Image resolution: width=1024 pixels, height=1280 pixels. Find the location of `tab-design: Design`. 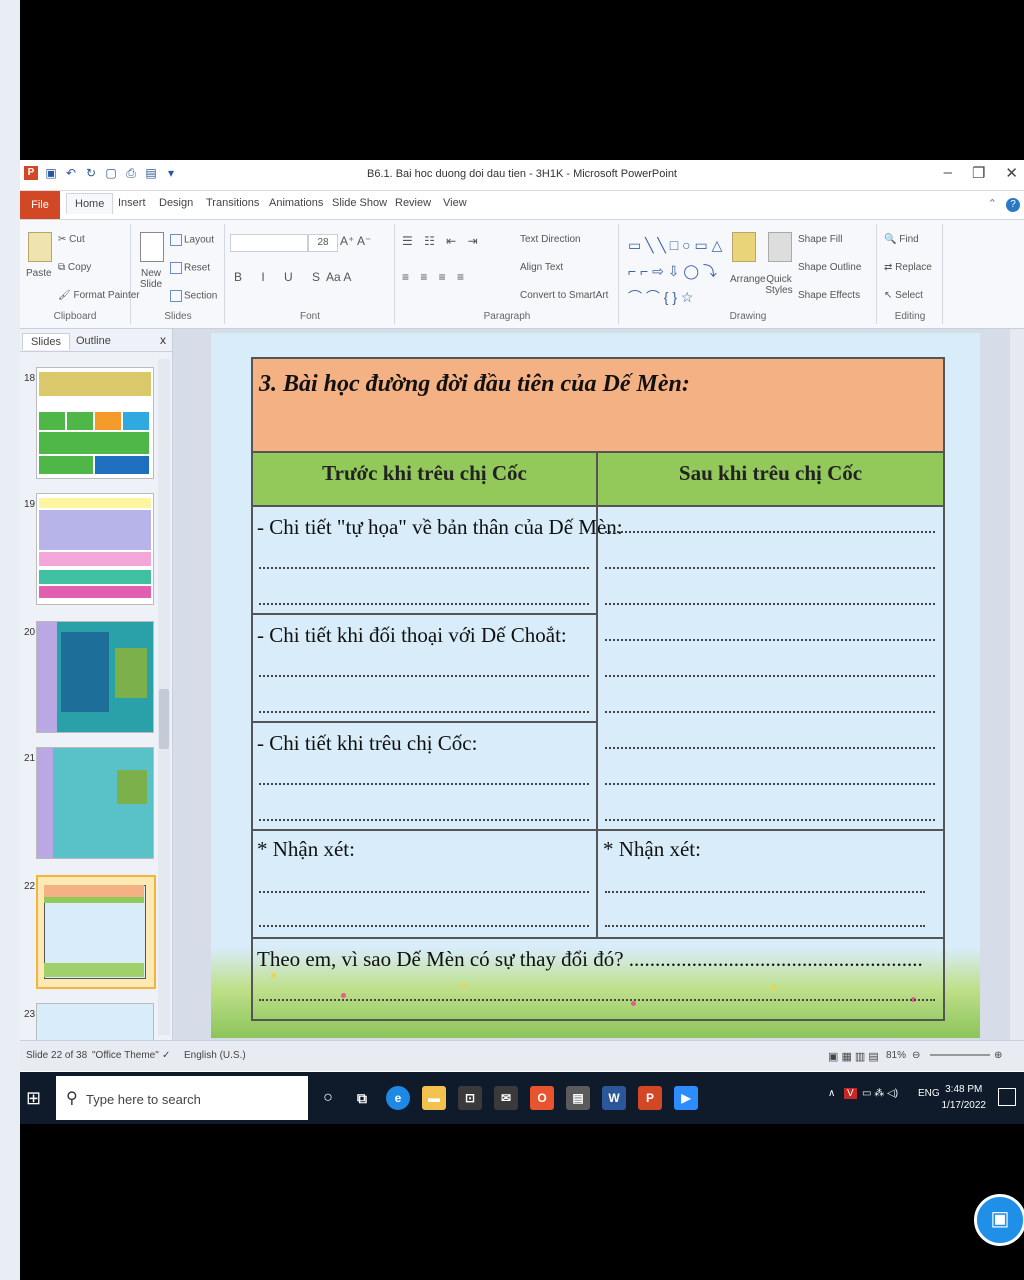

tab-design: Design is located at coordinates (176, 203).